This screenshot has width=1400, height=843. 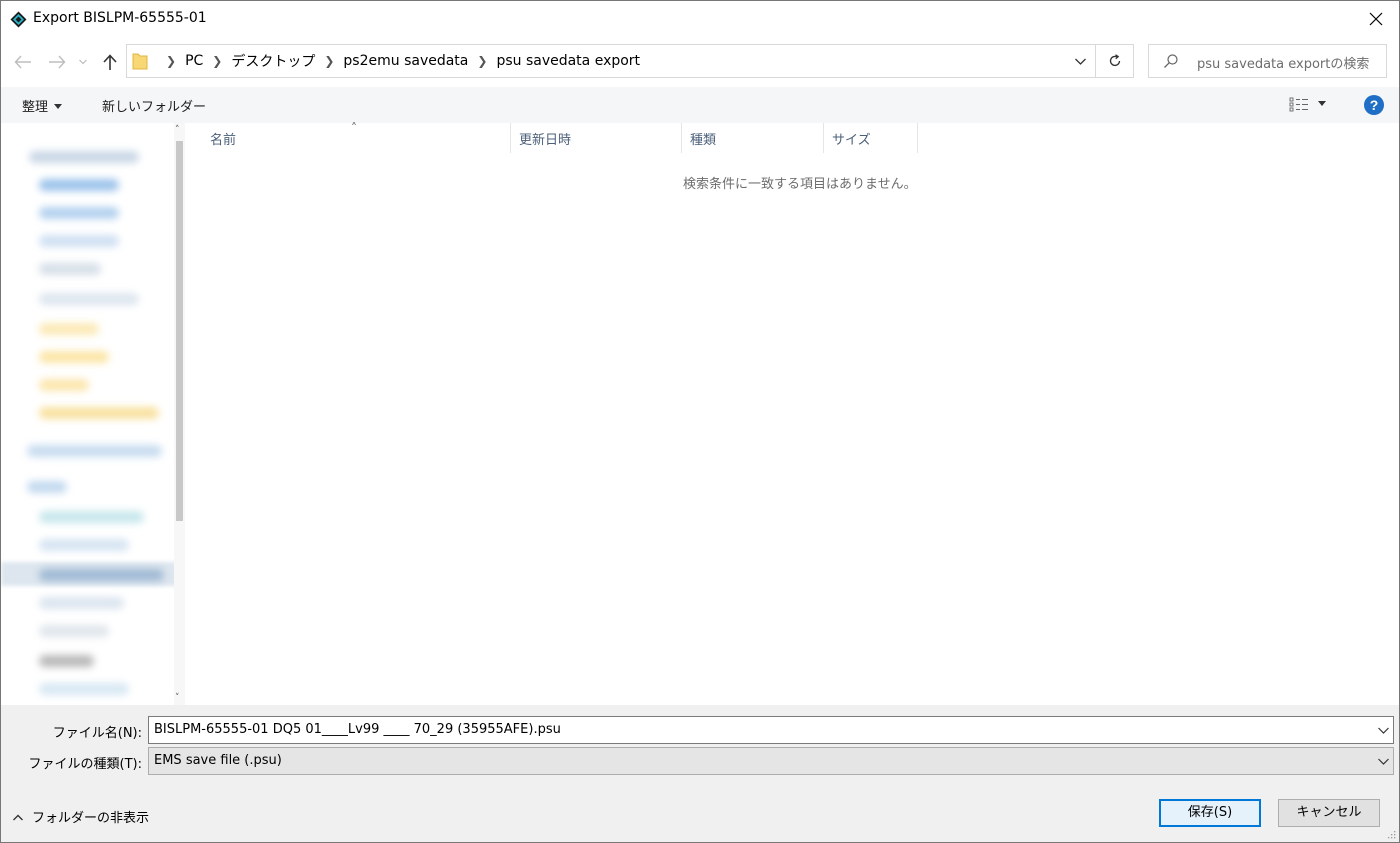 I want to click on details-view-icon, so click(x=1298, y=104).